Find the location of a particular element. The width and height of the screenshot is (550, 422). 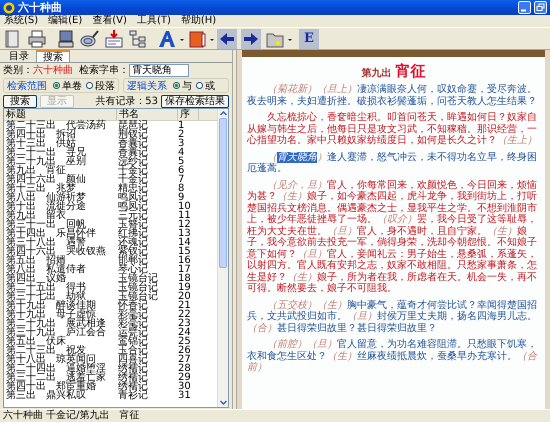

table-cell-text: 第二十九出 巫别 is located at coordinates (46, 161).